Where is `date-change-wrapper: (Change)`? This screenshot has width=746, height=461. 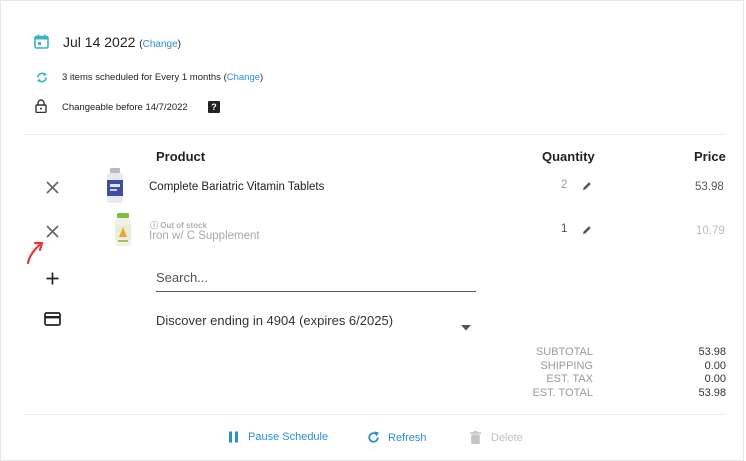 date-change-wrapper: (Change) is located at coordinates (160, 44).